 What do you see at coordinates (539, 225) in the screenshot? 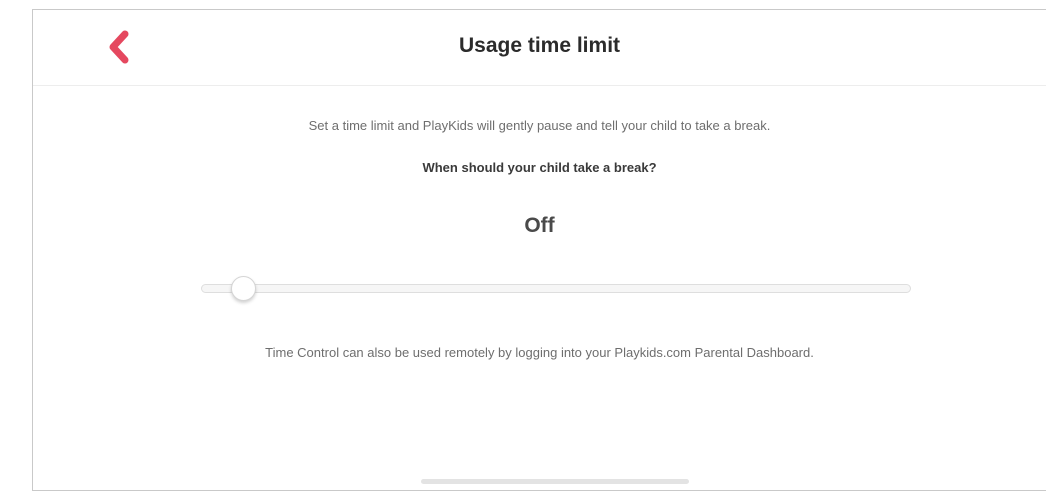
I see `time-limit-value: Off` at bounding box center [539, 225].